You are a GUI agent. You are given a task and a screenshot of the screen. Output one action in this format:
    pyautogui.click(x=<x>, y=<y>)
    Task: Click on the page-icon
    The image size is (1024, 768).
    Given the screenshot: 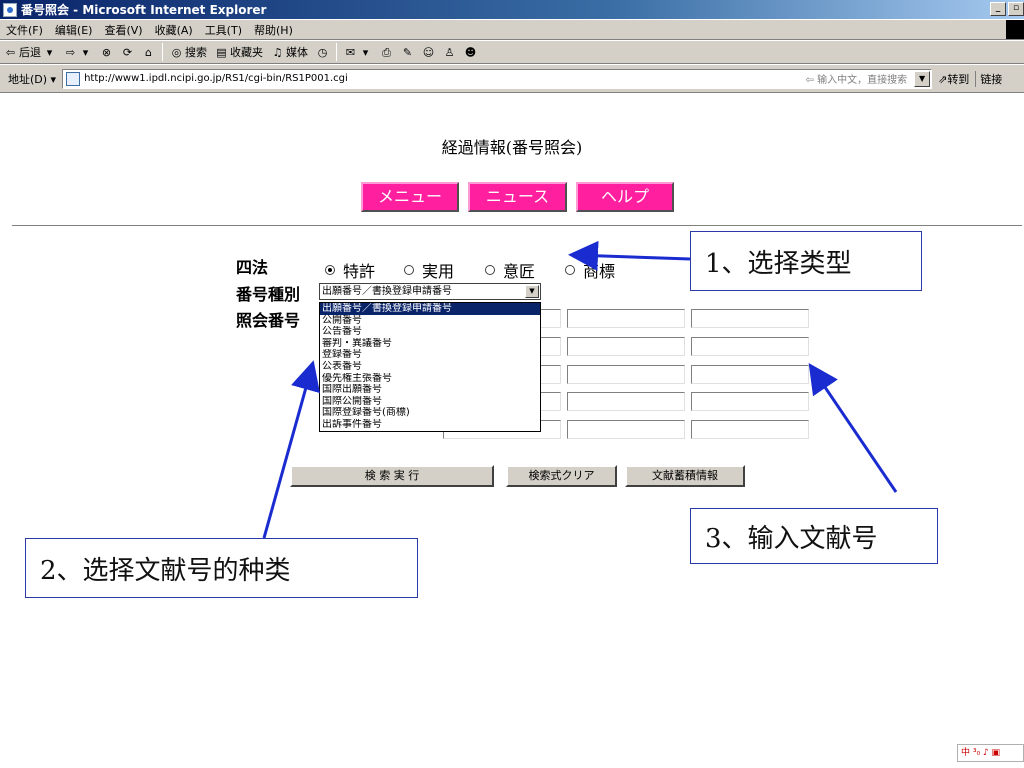 What is the action you would take?
    pyautogui.click(x=73, y=78)
    